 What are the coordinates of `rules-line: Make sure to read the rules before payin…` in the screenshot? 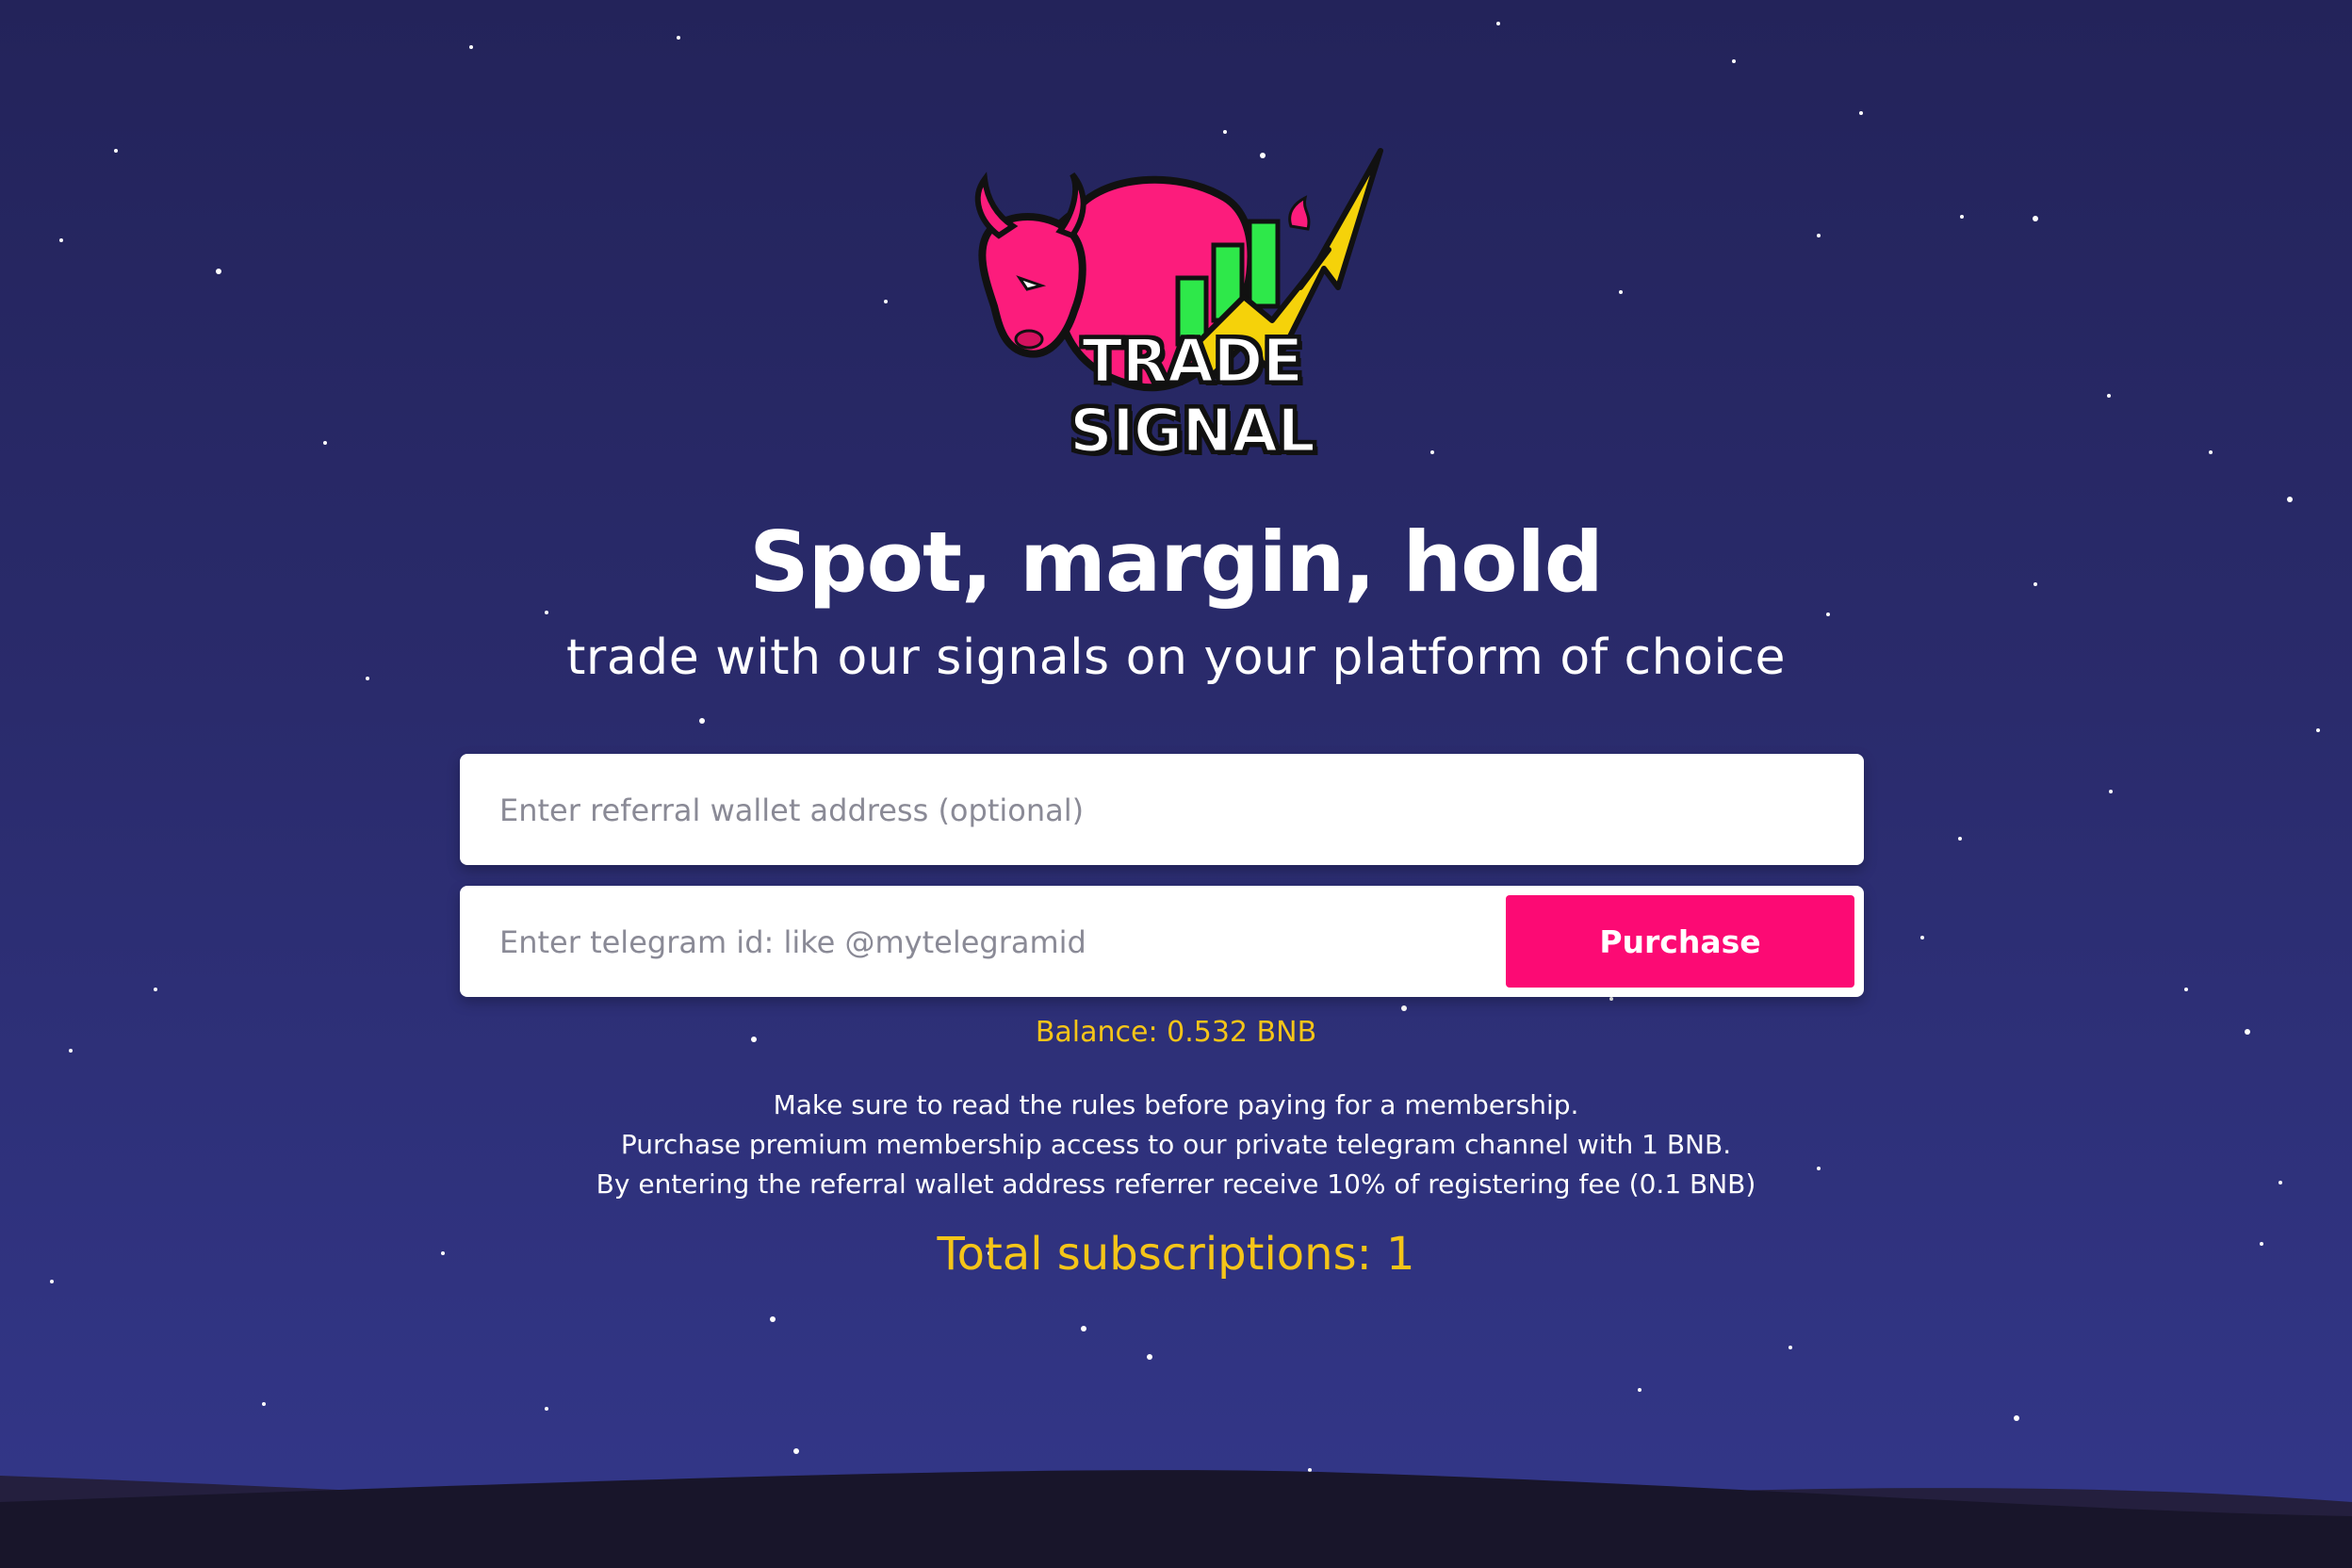 It's located at (1176, 1104).